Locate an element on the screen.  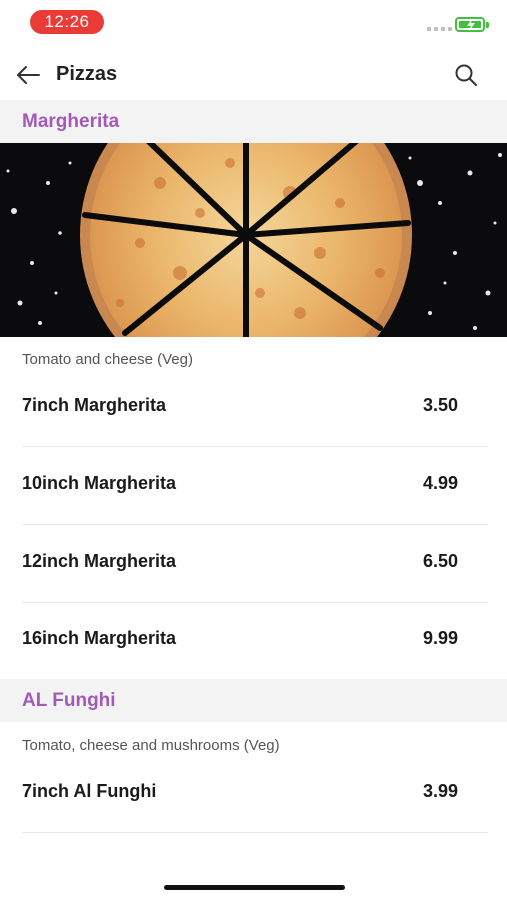
search-icon is located at coordinates (466, 75).